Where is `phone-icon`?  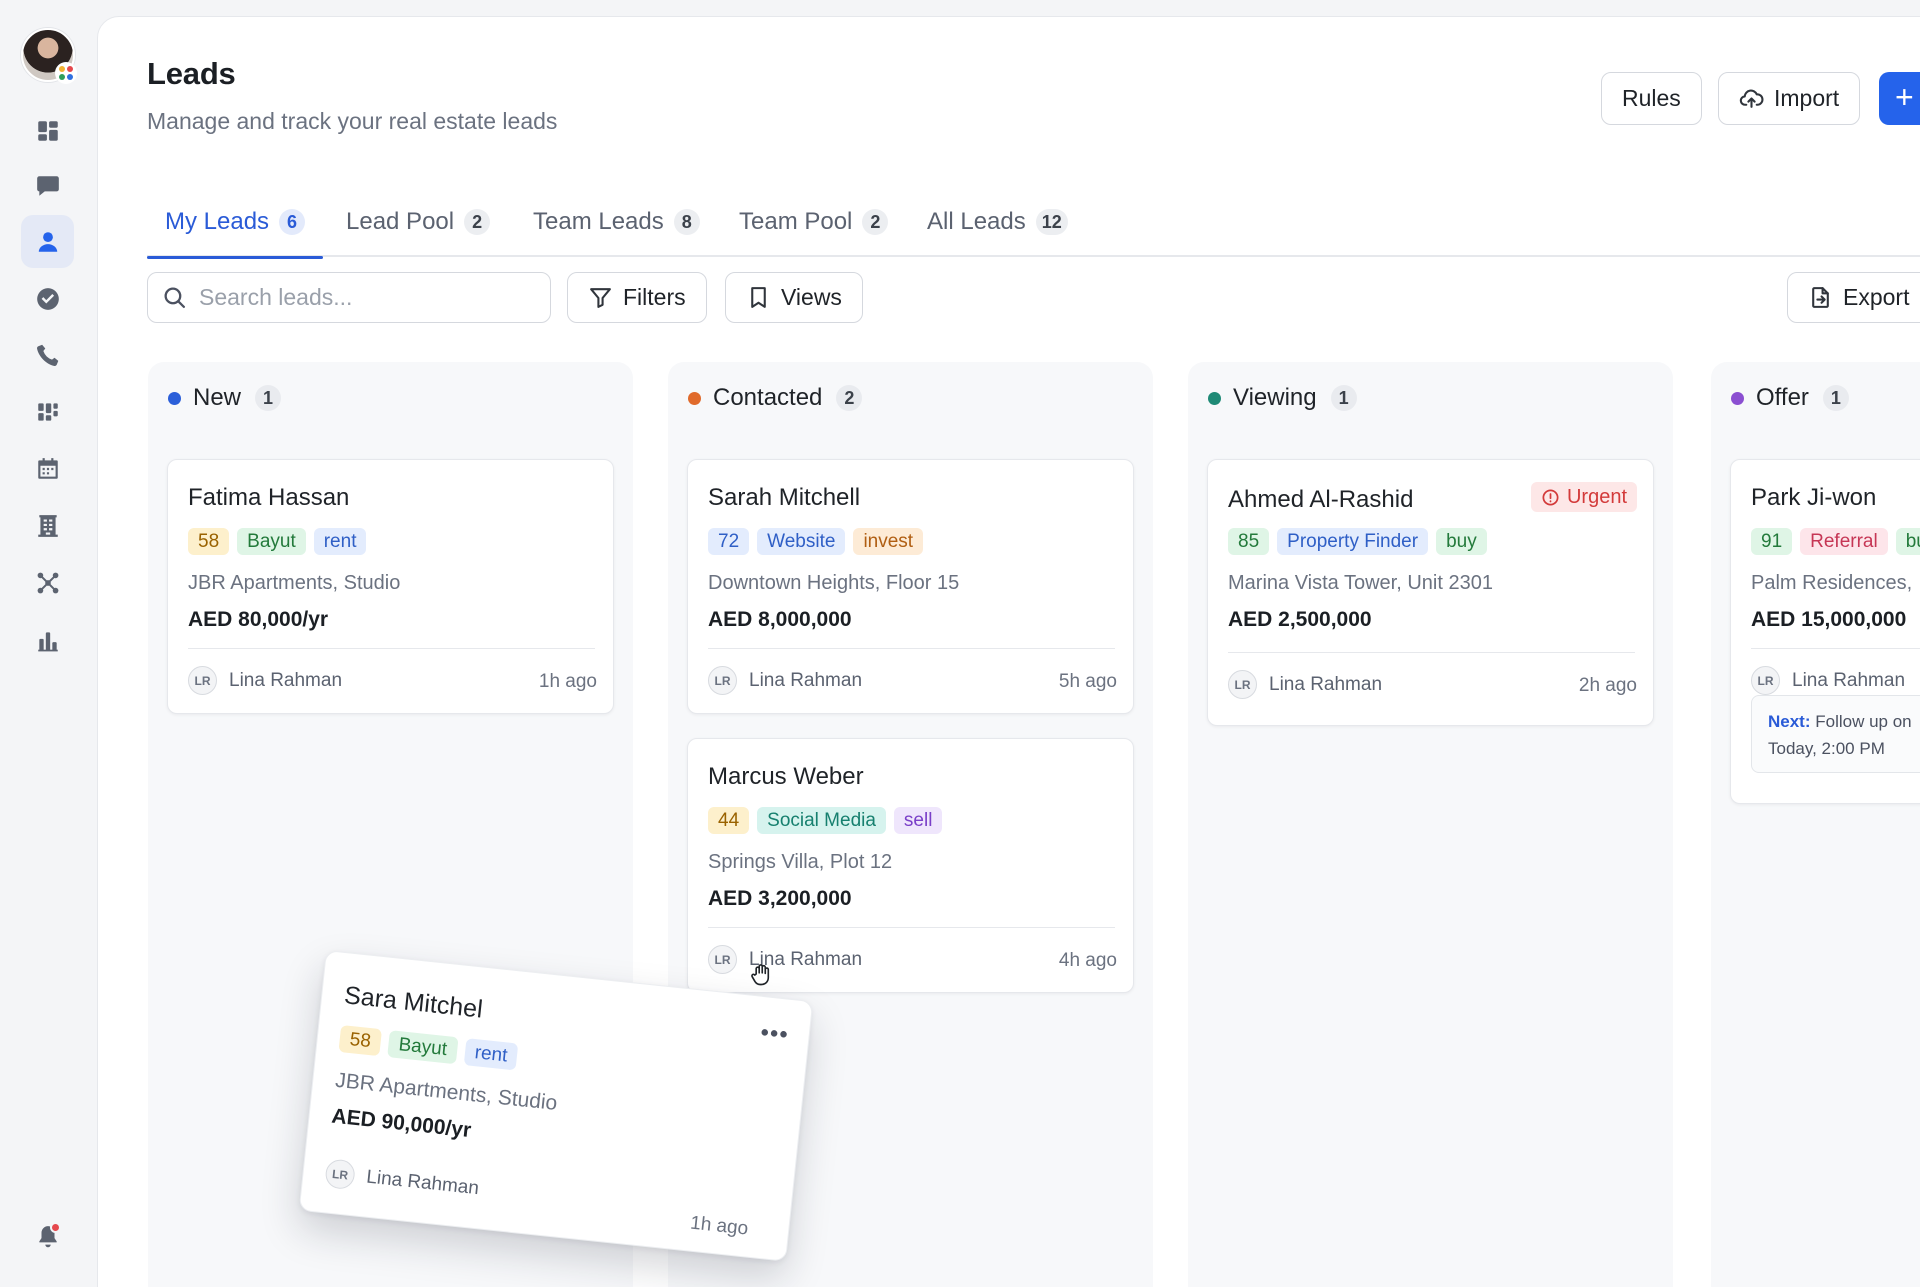
phone-icon is located at coordinates (47, 355).